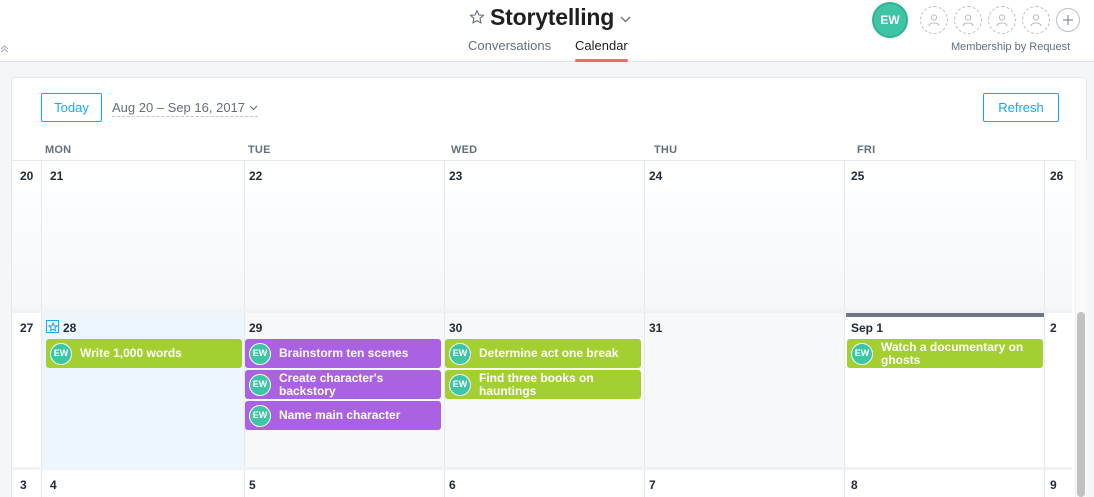 Image resolution: width=1094 pixels, height=497 pixels. I want to click on day-number: 28, so click(70, 328).